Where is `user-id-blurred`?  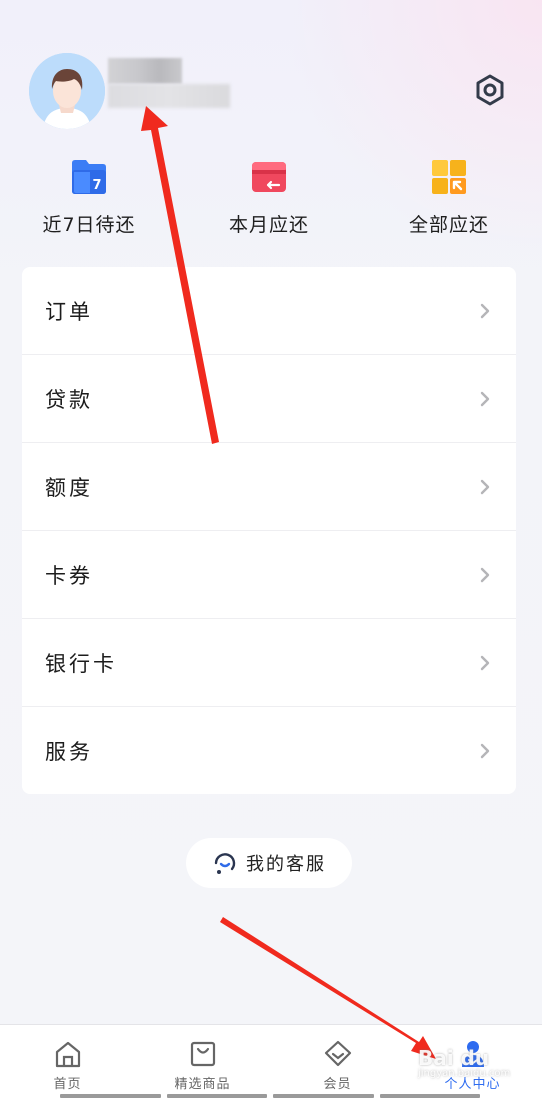 user-id-blurred is located at coordinates (169, 96).